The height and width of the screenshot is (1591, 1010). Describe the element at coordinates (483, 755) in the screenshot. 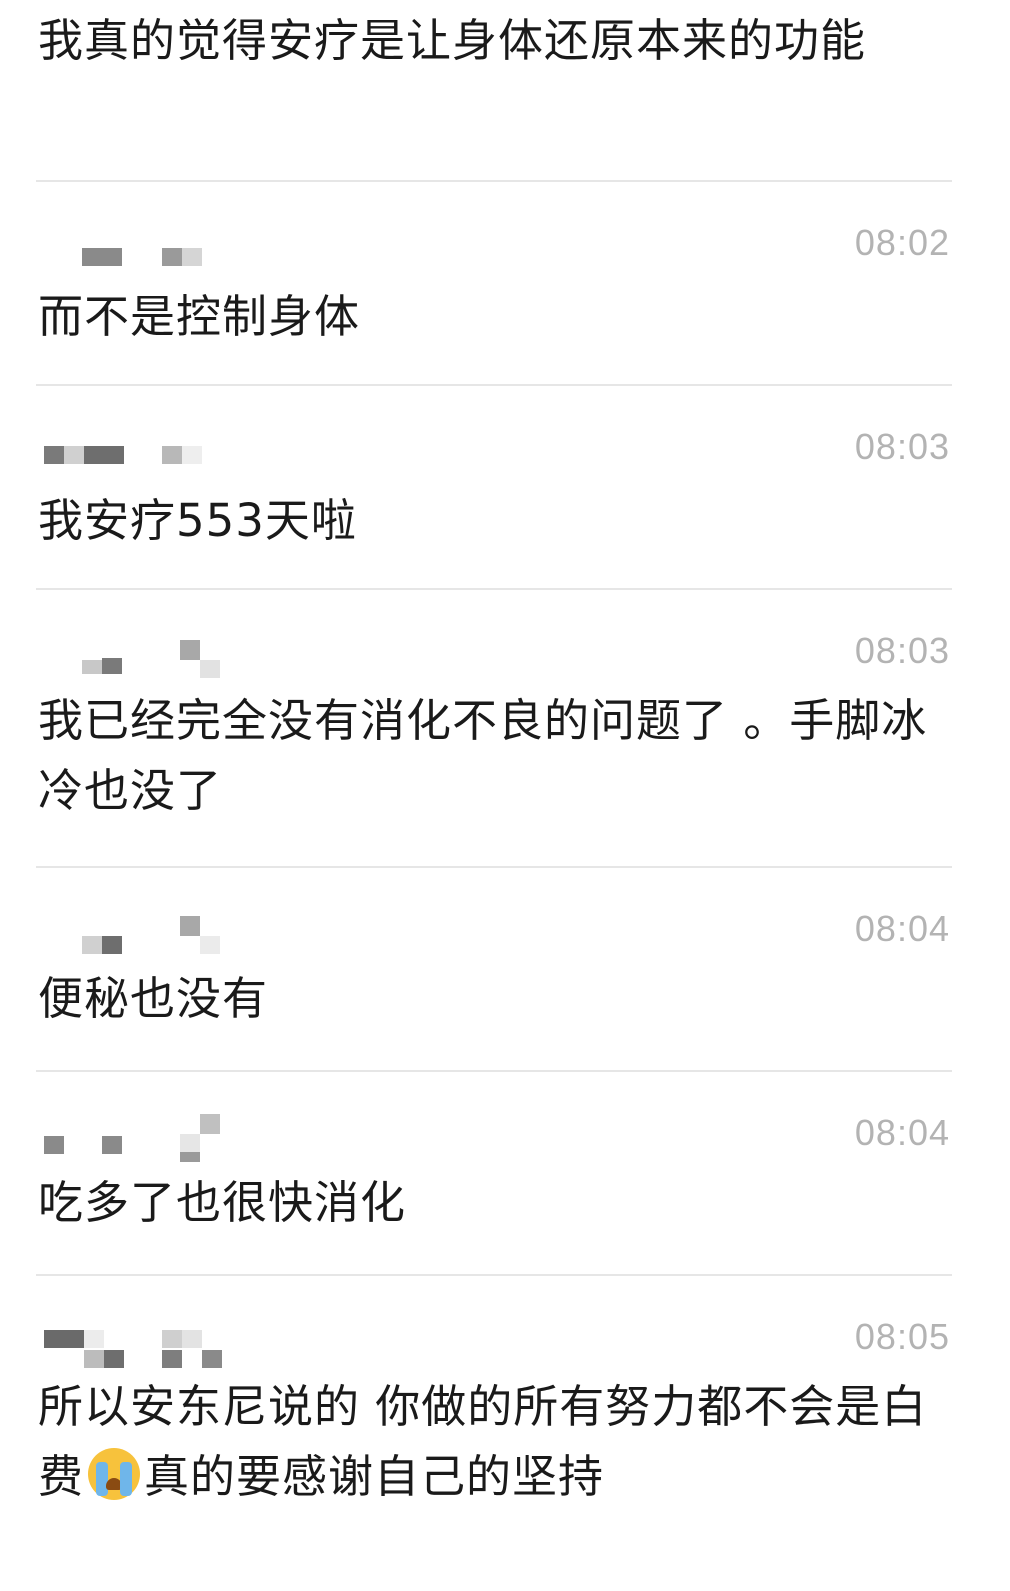

I see `message-text: 我已经完全没有消化不良的问题了 。手脚冰冷也没了` at that location.